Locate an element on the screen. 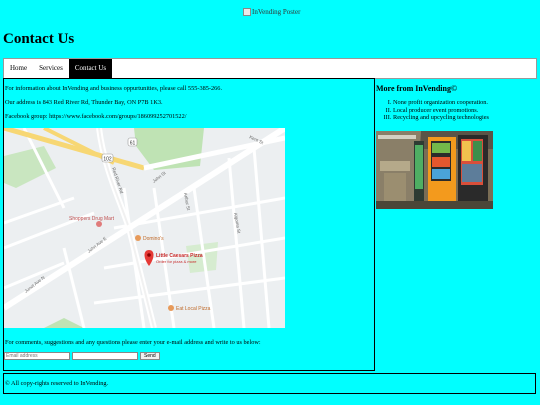  eat-local-pin-icon is located at coordinates (171, 308).